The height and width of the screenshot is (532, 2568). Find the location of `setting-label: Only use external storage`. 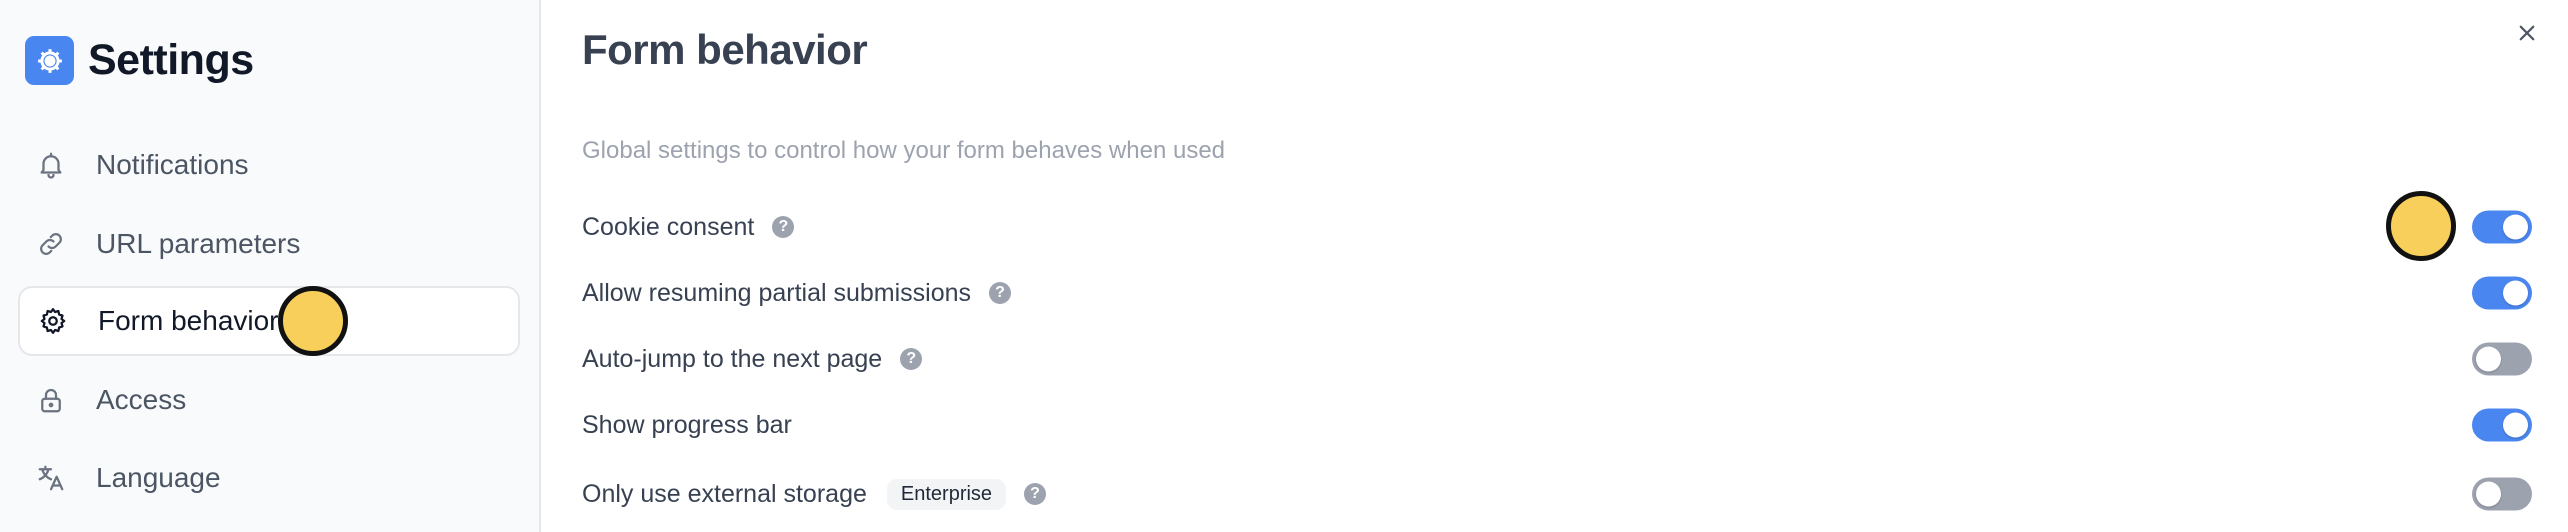

setting-label: Only use external storage is located at coordinates (724, 493).